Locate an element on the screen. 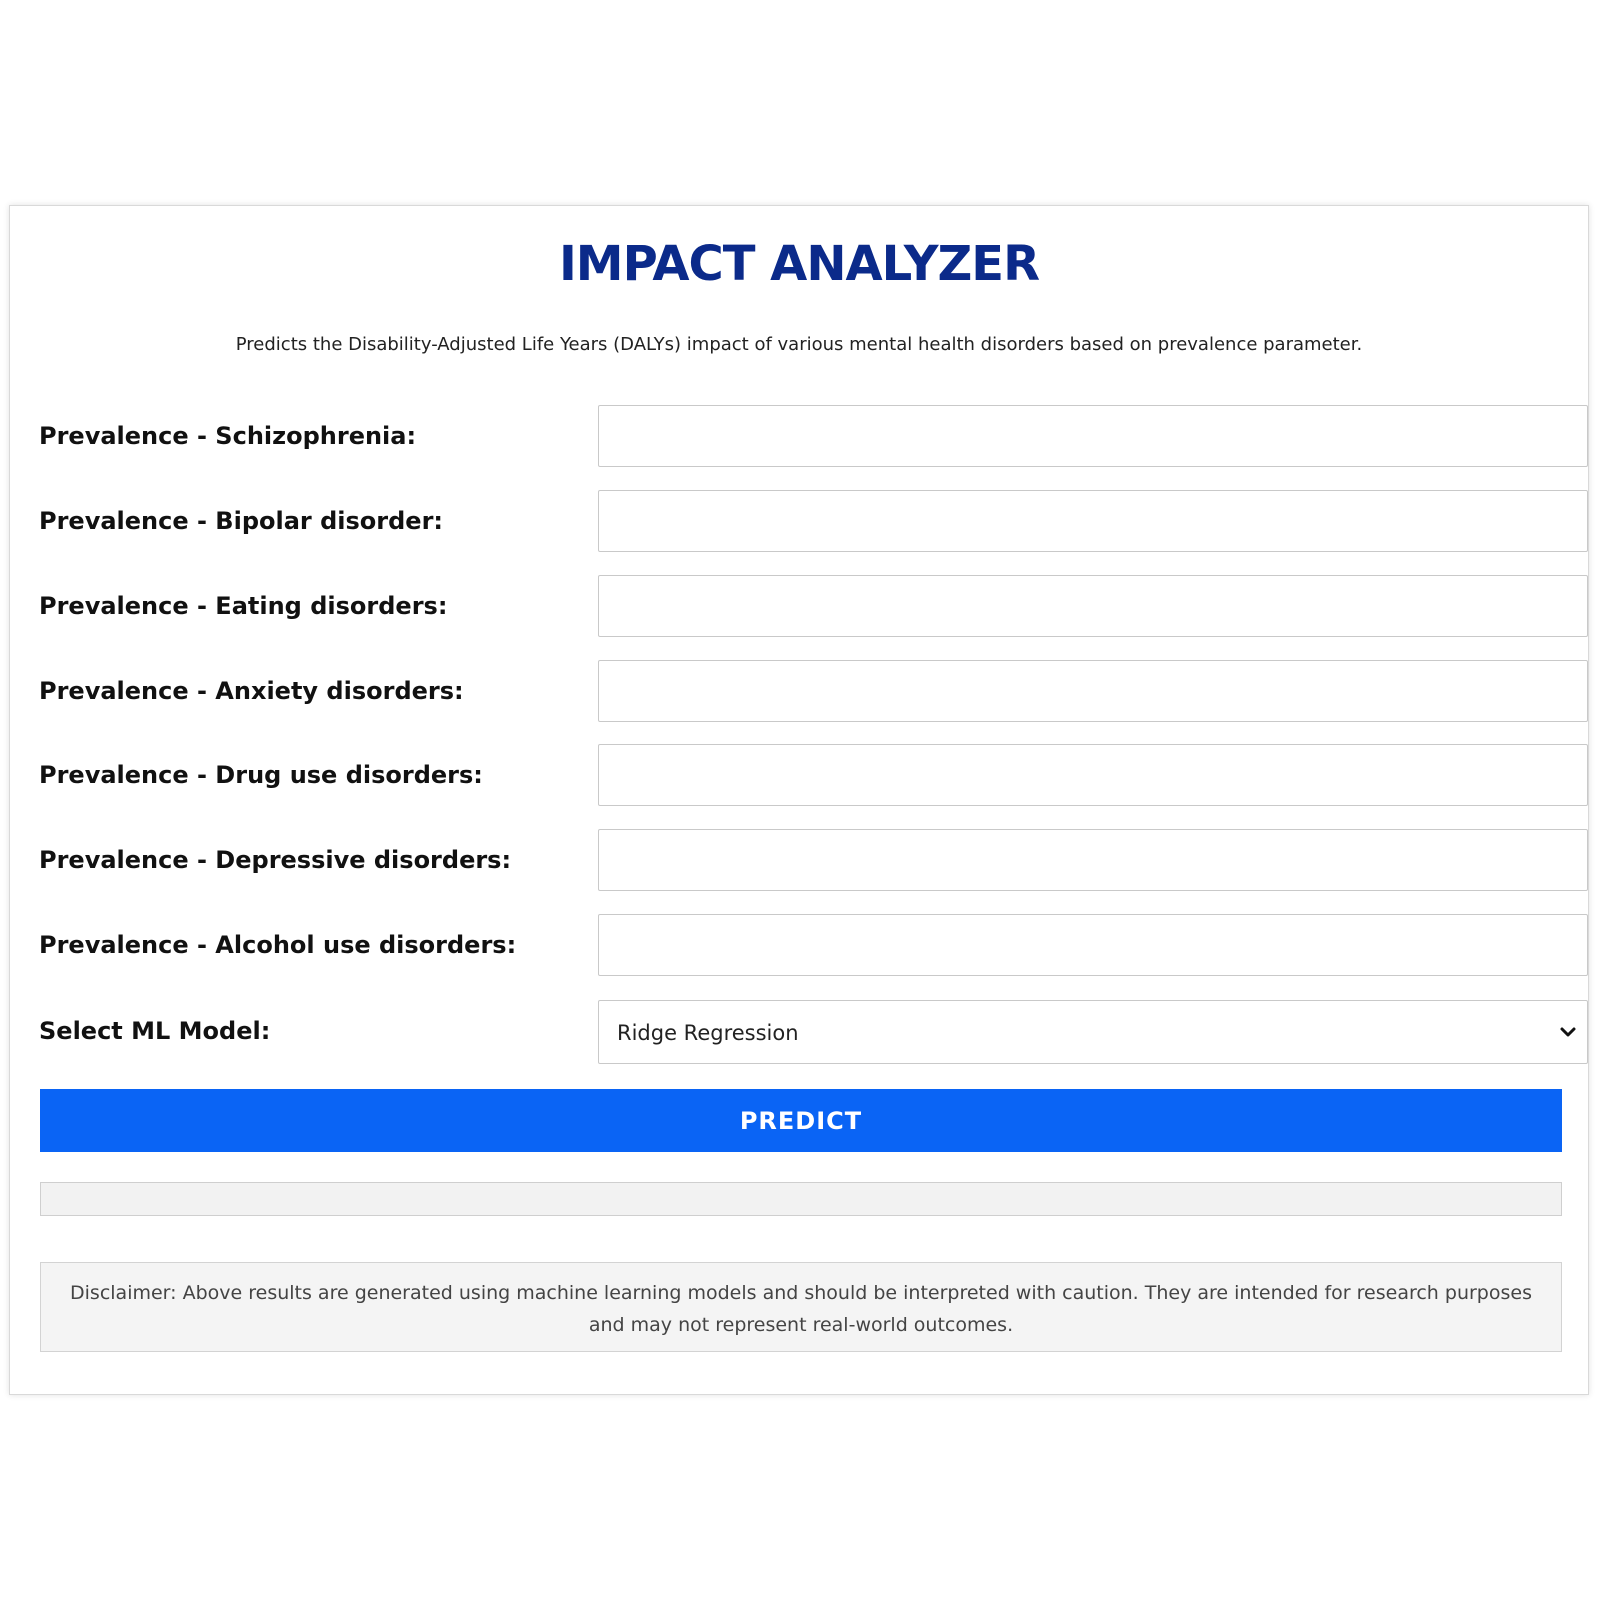 Image resolution: width=1600 pixels, height=1600 pixels. form-row-eating: Prevalence - Eating disorders: is located at coordinates (813, 606).